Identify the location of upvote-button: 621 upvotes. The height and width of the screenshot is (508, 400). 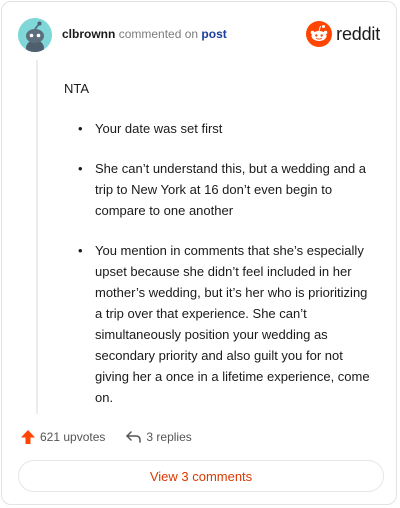
(62, 437).